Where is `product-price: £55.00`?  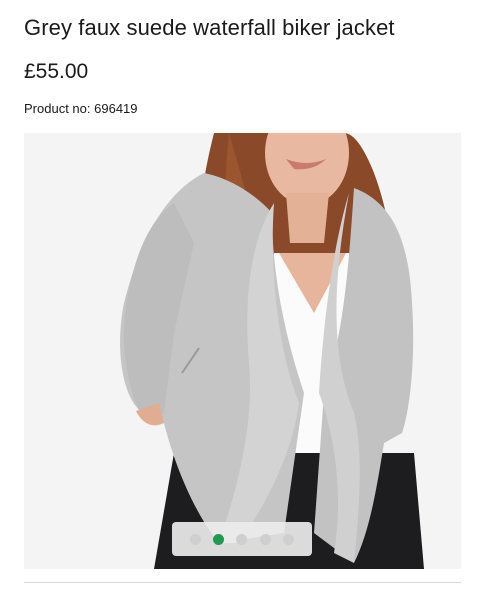 product-price: £55.00 is located at coordinates (56, 71).